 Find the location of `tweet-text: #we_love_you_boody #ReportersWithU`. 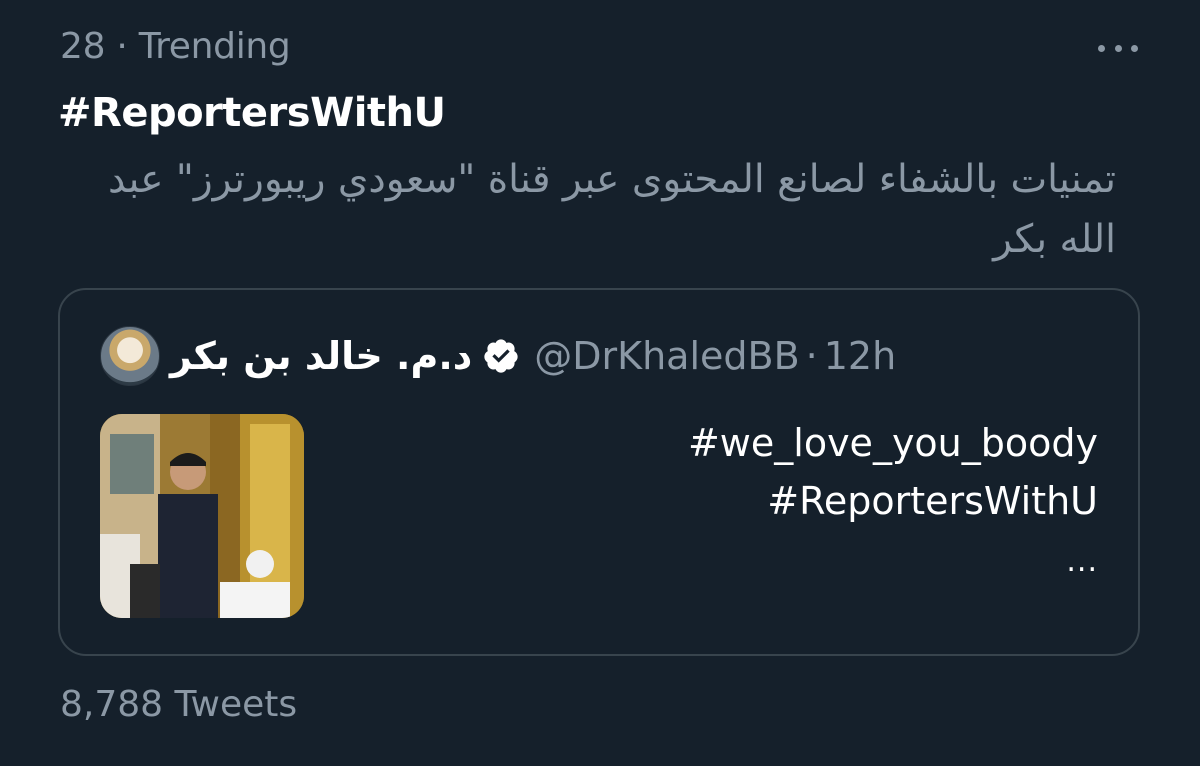

tweet-text: #we_love_you_boody #ReportersWithU is located at coordinates (893, 472).